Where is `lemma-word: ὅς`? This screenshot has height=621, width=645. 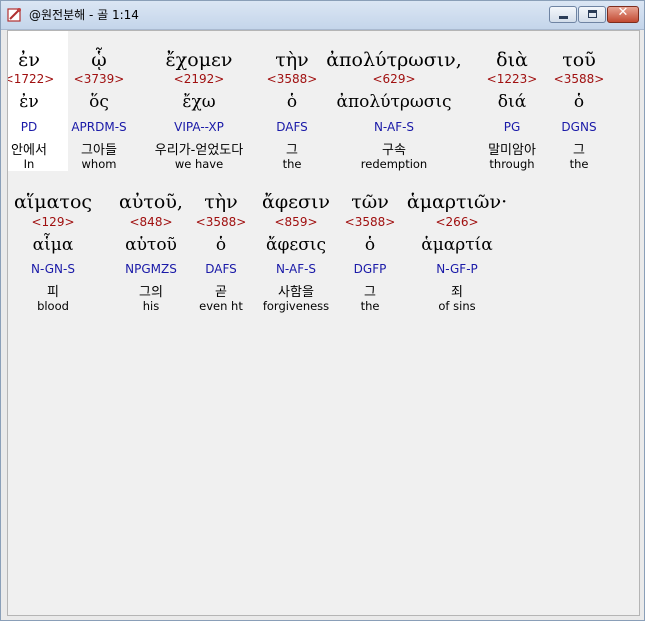
lemma-word: ὅς is located at coordinates (99, 102).